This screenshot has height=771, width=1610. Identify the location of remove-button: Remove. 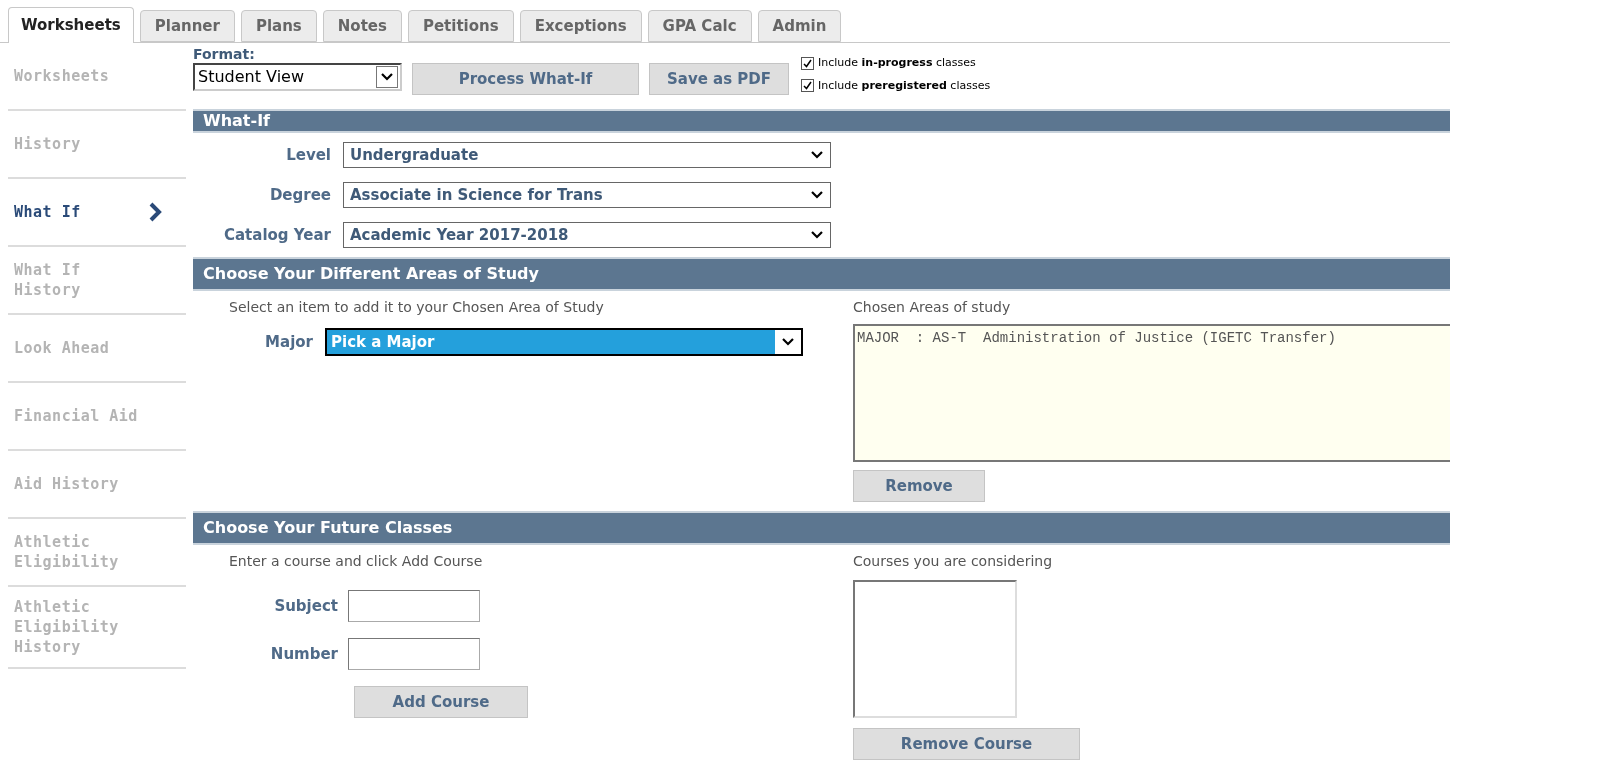
(919, 486).